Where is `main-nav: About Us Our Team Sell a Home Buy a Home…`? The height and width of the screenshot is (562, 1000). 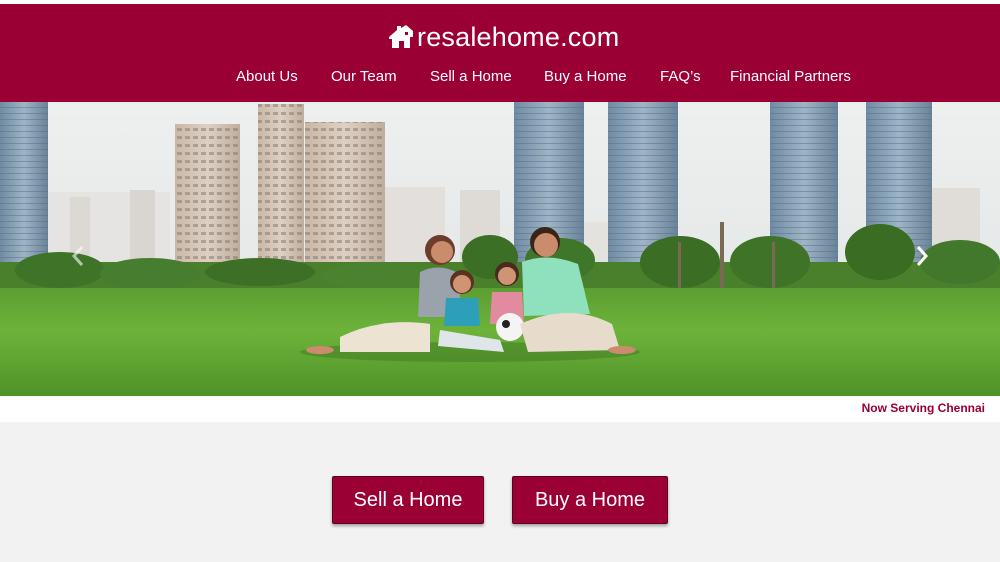
main-nav: About Us Our Team Sell a Home Buy a Home… is located at coordinates (500, 77).